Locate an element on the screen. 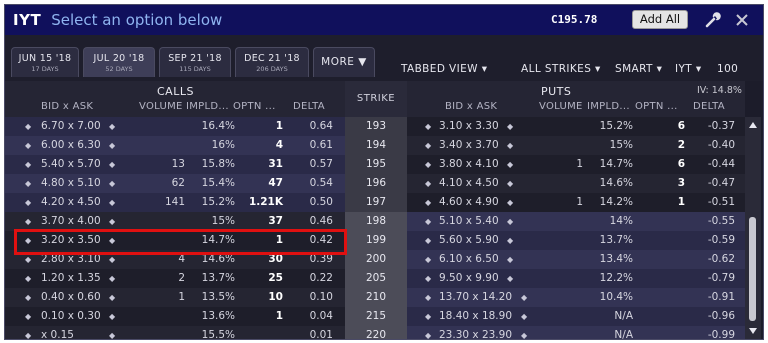 The height and width of the screenshot is (343, 768). add-all-button: Add All is located at coordinates (660, 19).